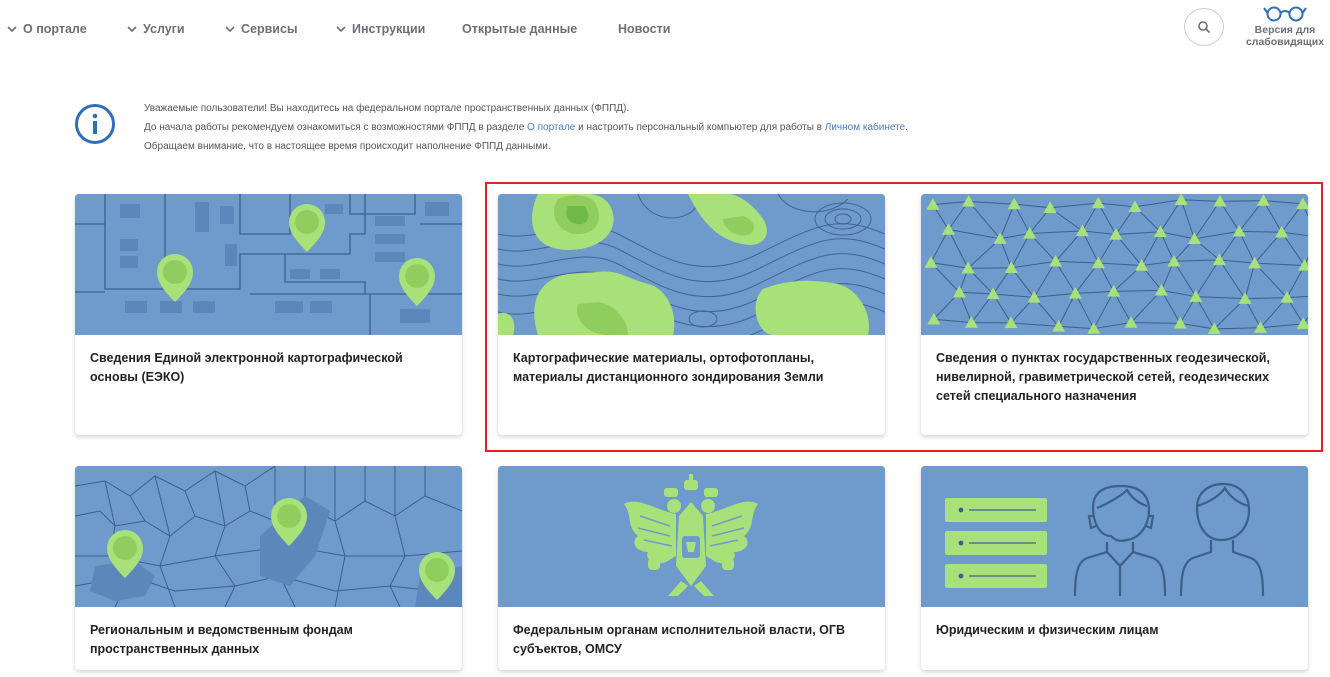  I want to click on nav-item-services: Услуги, so click(155, 29).